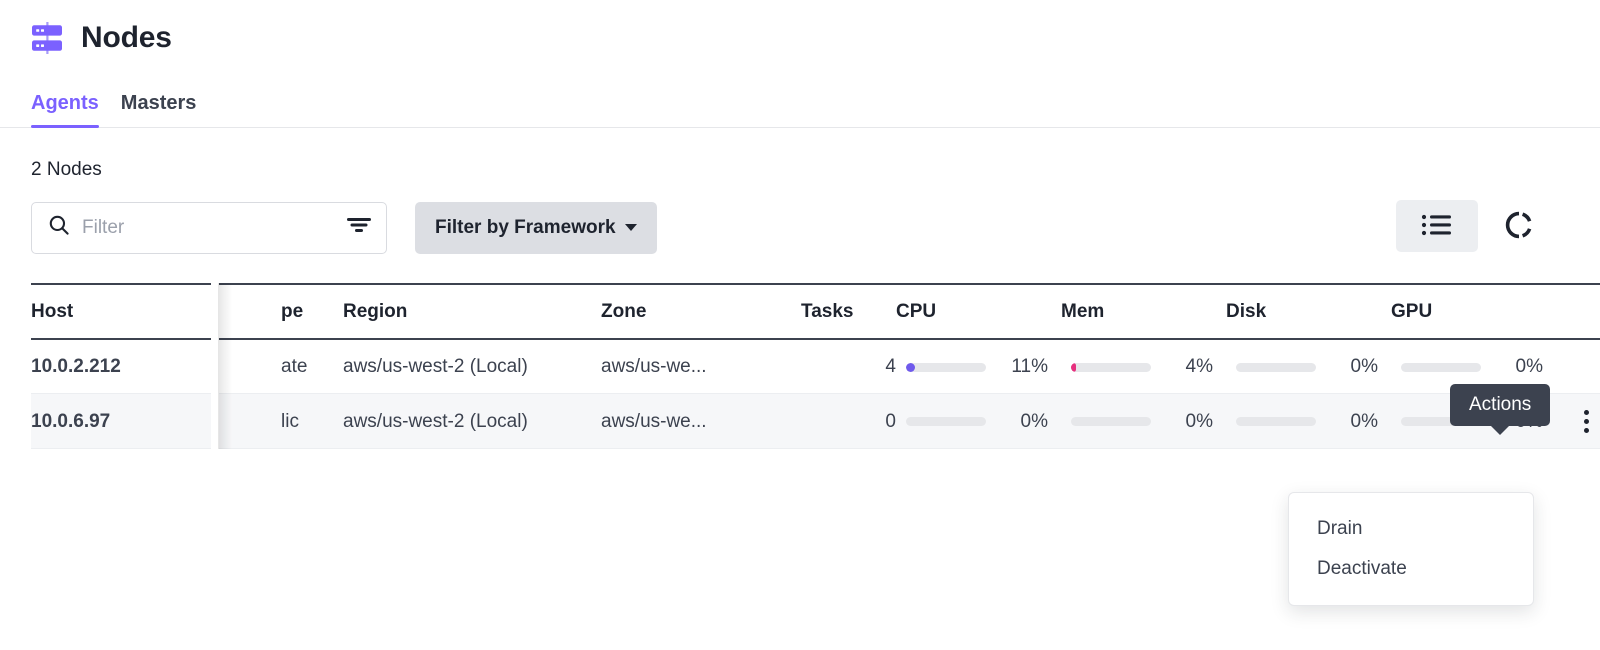 Image resolution: width=1600 pixels, height=650 pixels. What do you see at coordinates (1500, 404) in the screenshot?
I see `actions-tooltip-label: Actions` at bounding box center [1500, 404].